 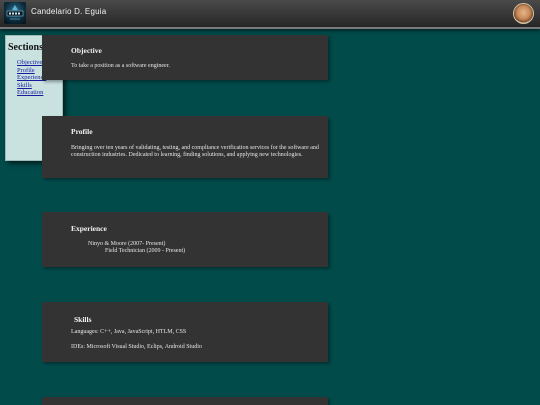 I want to click on education-section, so click(x=185, y=401).